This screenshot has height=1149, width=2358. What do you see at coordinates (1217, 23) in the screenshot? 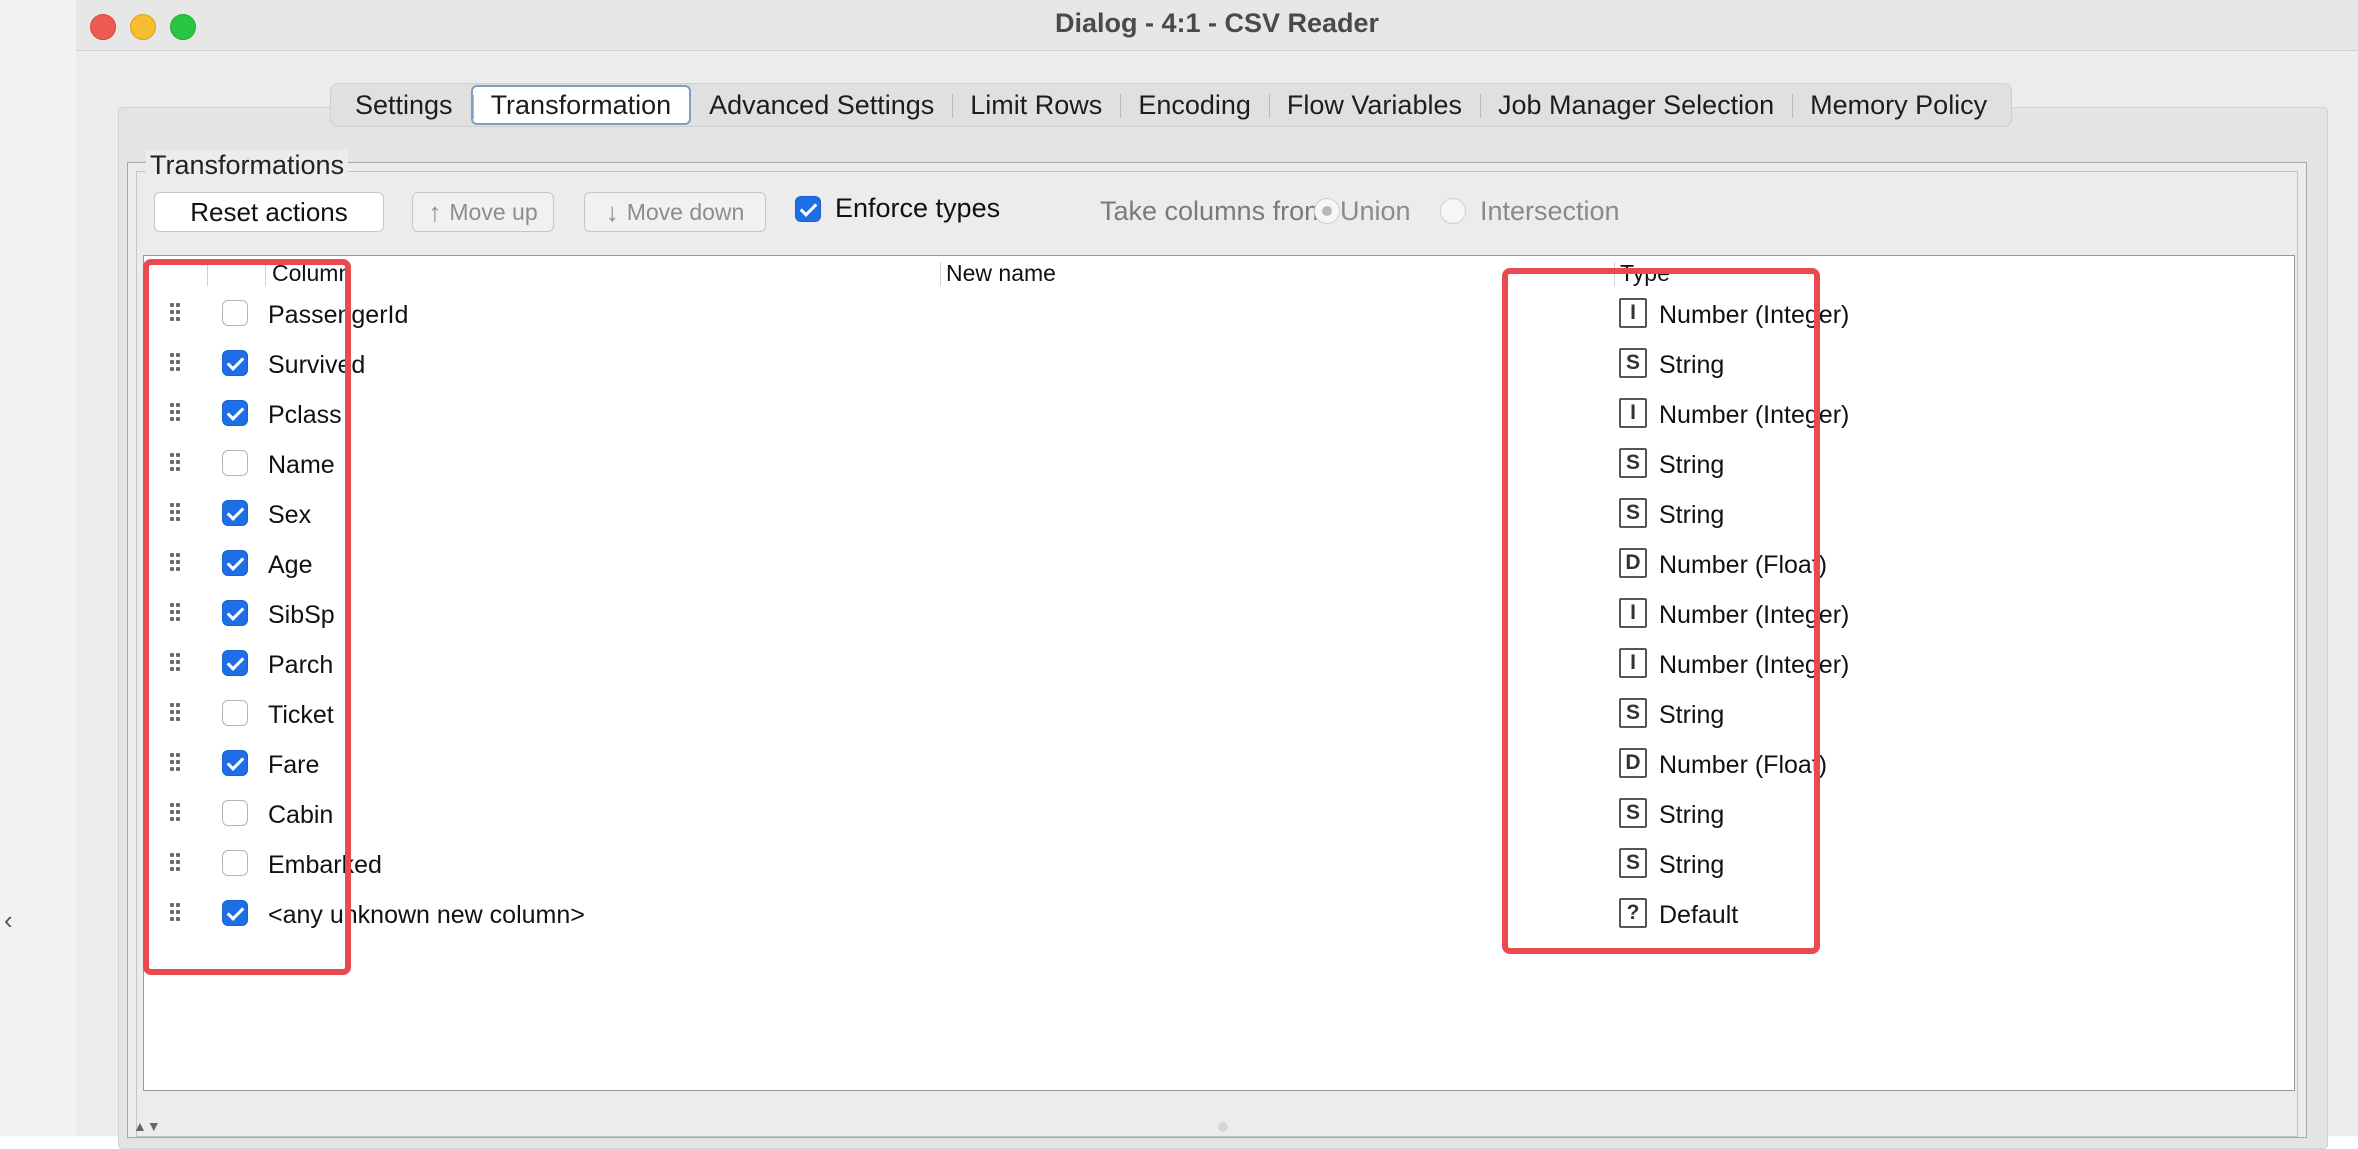
I see `window-title: Dialog - 4:1 - CSV Reader` at bounding box center [1217, 23].